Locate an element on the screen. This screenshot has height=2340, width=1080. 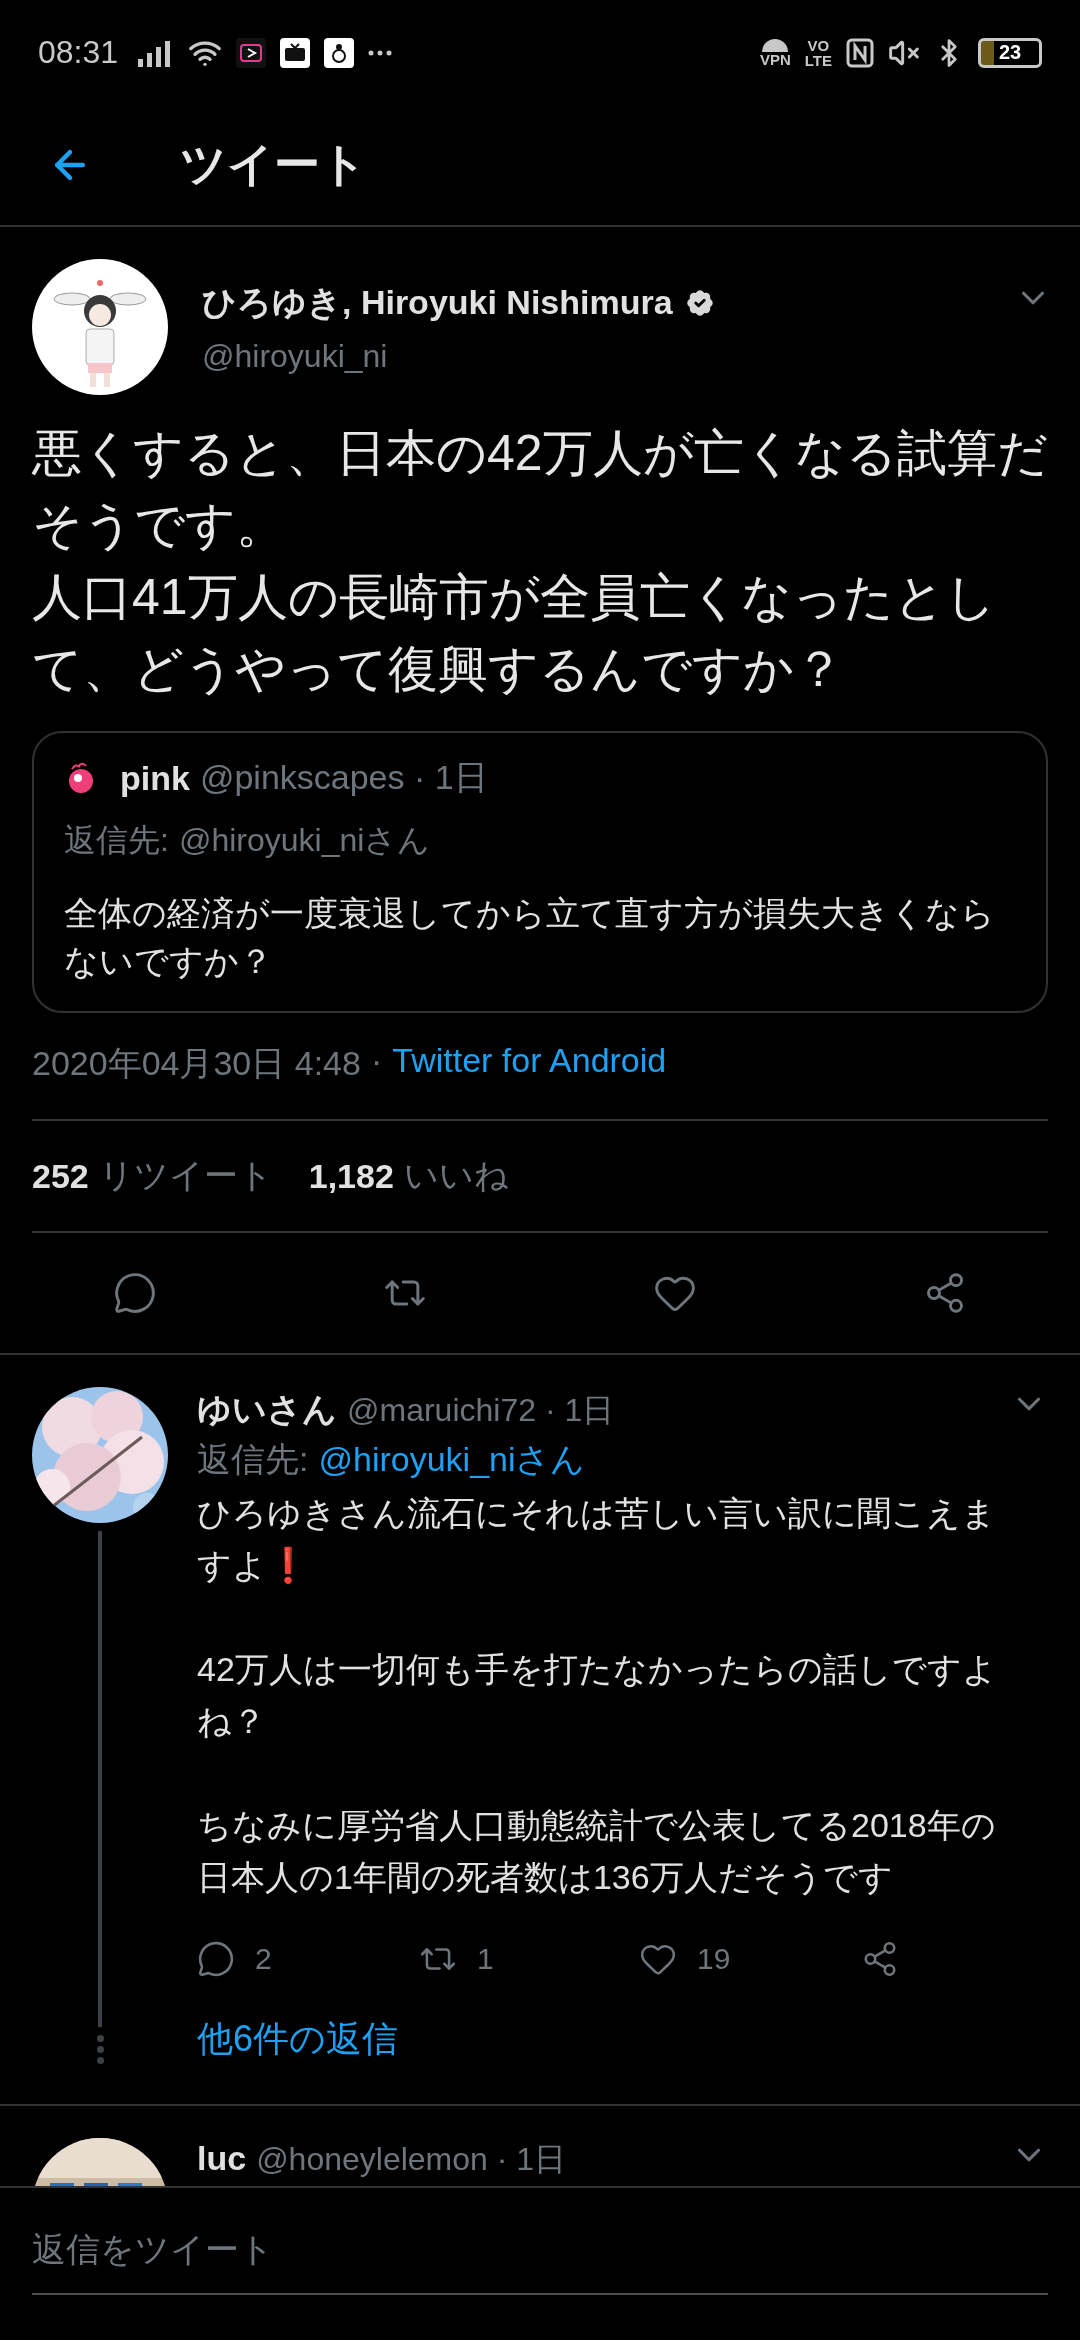
author-handle: @hiroyuki_ni is located at coordinates (295, 356).